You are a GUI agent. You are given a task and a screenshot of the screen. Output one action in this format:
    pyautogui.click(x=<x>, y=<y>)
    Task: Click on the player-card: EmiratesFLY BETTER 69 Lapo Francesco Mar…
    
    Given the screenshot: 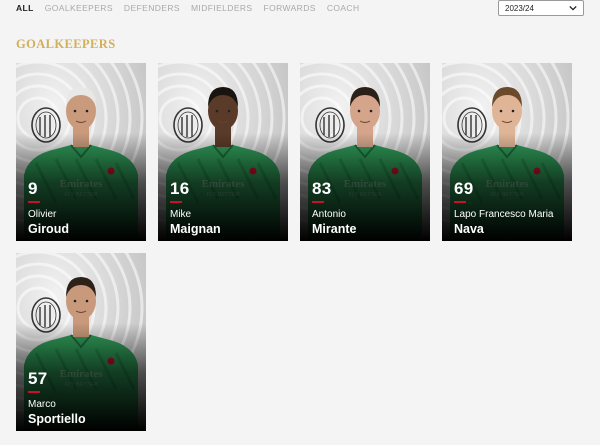 What is the action you would take?
    pyautogui.click(x=507, y=152)
    